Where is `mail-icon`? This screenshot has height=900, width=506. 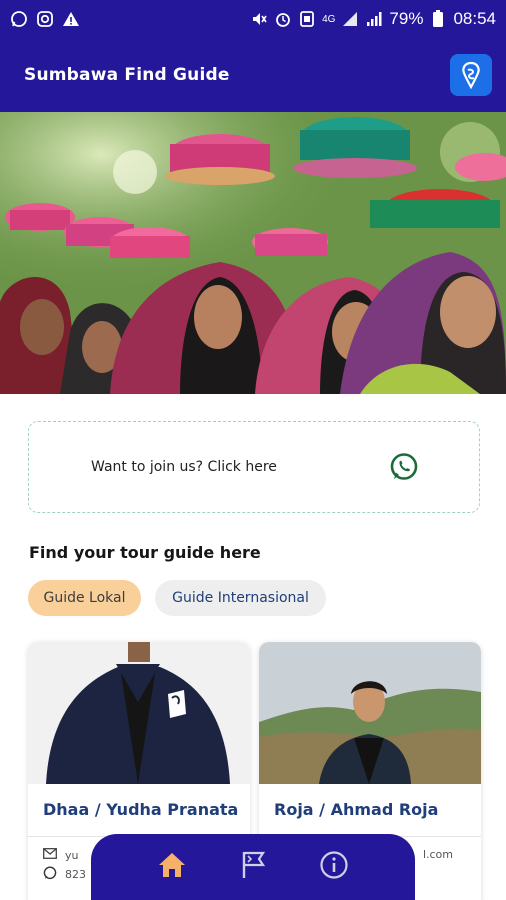
mail-icon is located at coordinates (50, 855).